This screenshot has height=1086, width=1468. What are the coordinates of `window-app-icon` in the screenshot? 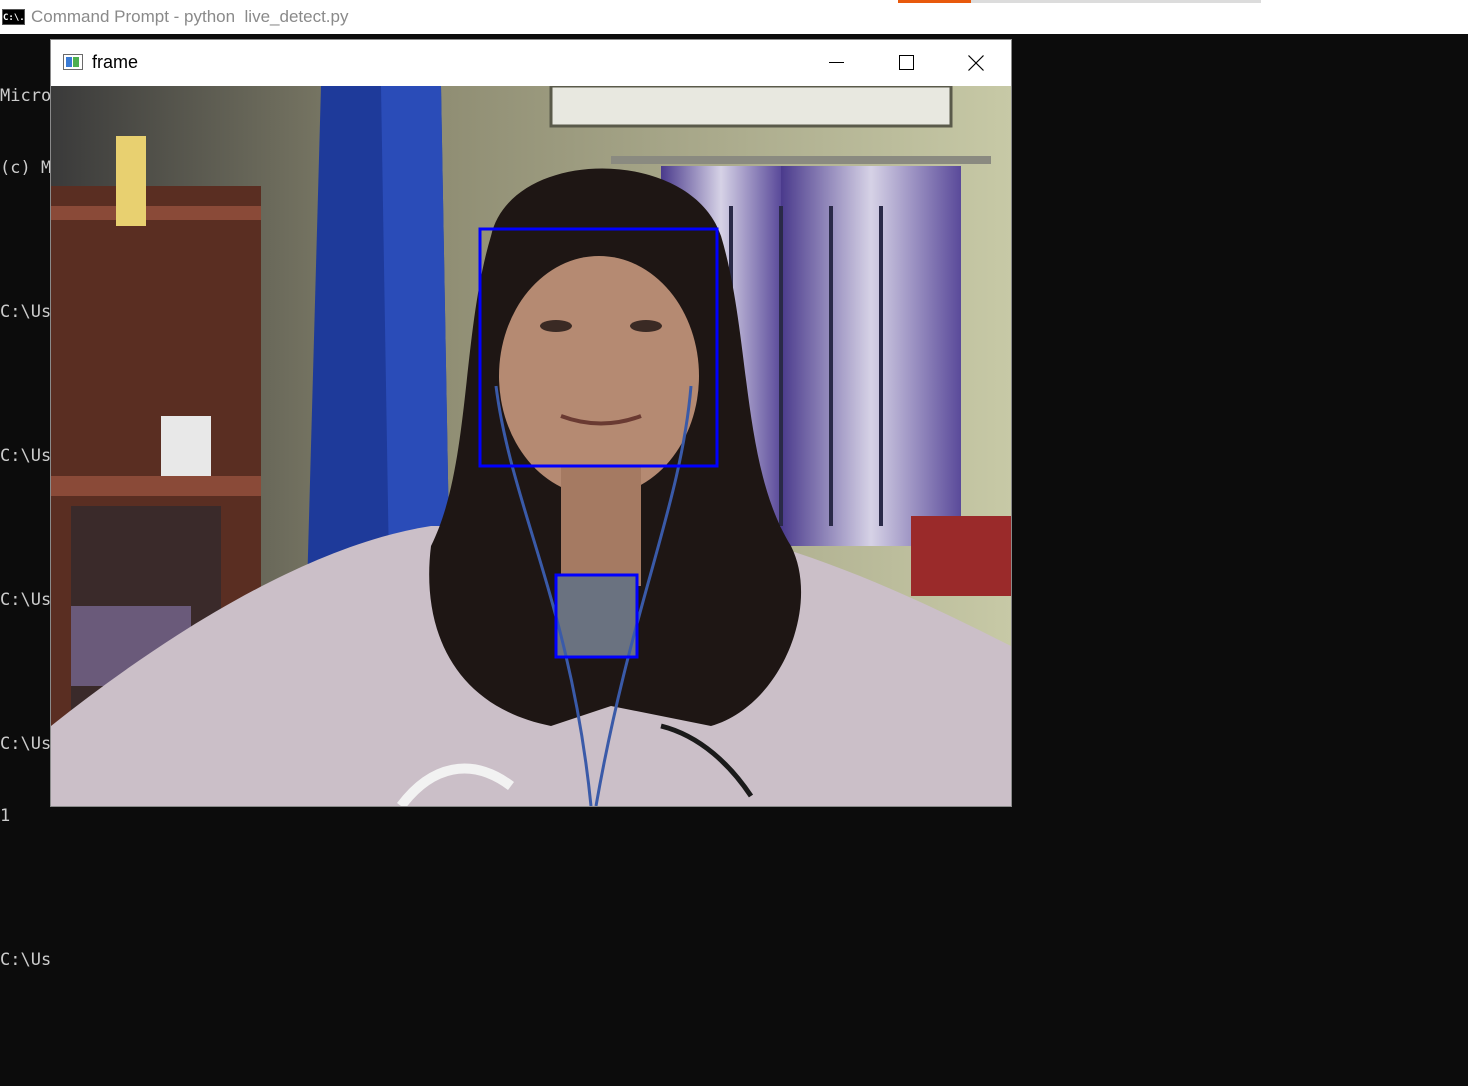 It's located at (73, 62).